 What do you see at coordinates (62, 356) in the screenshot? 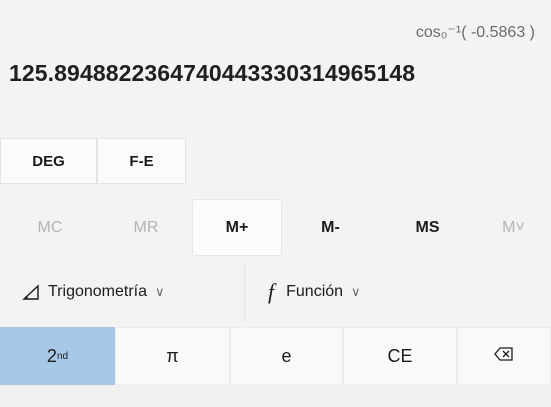
I see `second-superscript: nd` at bounding box center [62, 356].